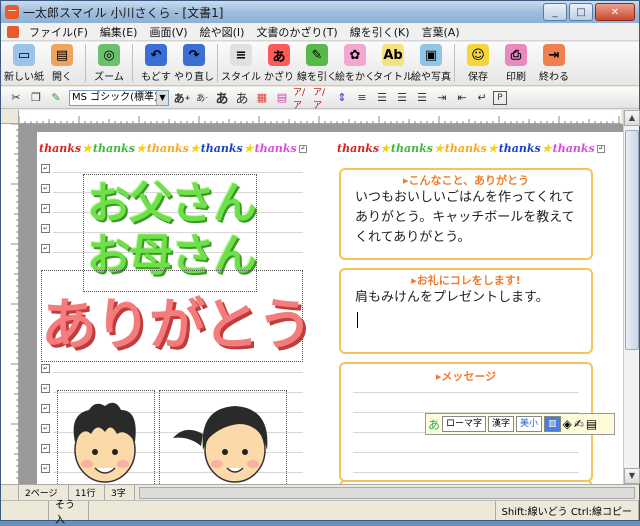  I want to click on ime-tool-icon: ◈, so click(567, 424).